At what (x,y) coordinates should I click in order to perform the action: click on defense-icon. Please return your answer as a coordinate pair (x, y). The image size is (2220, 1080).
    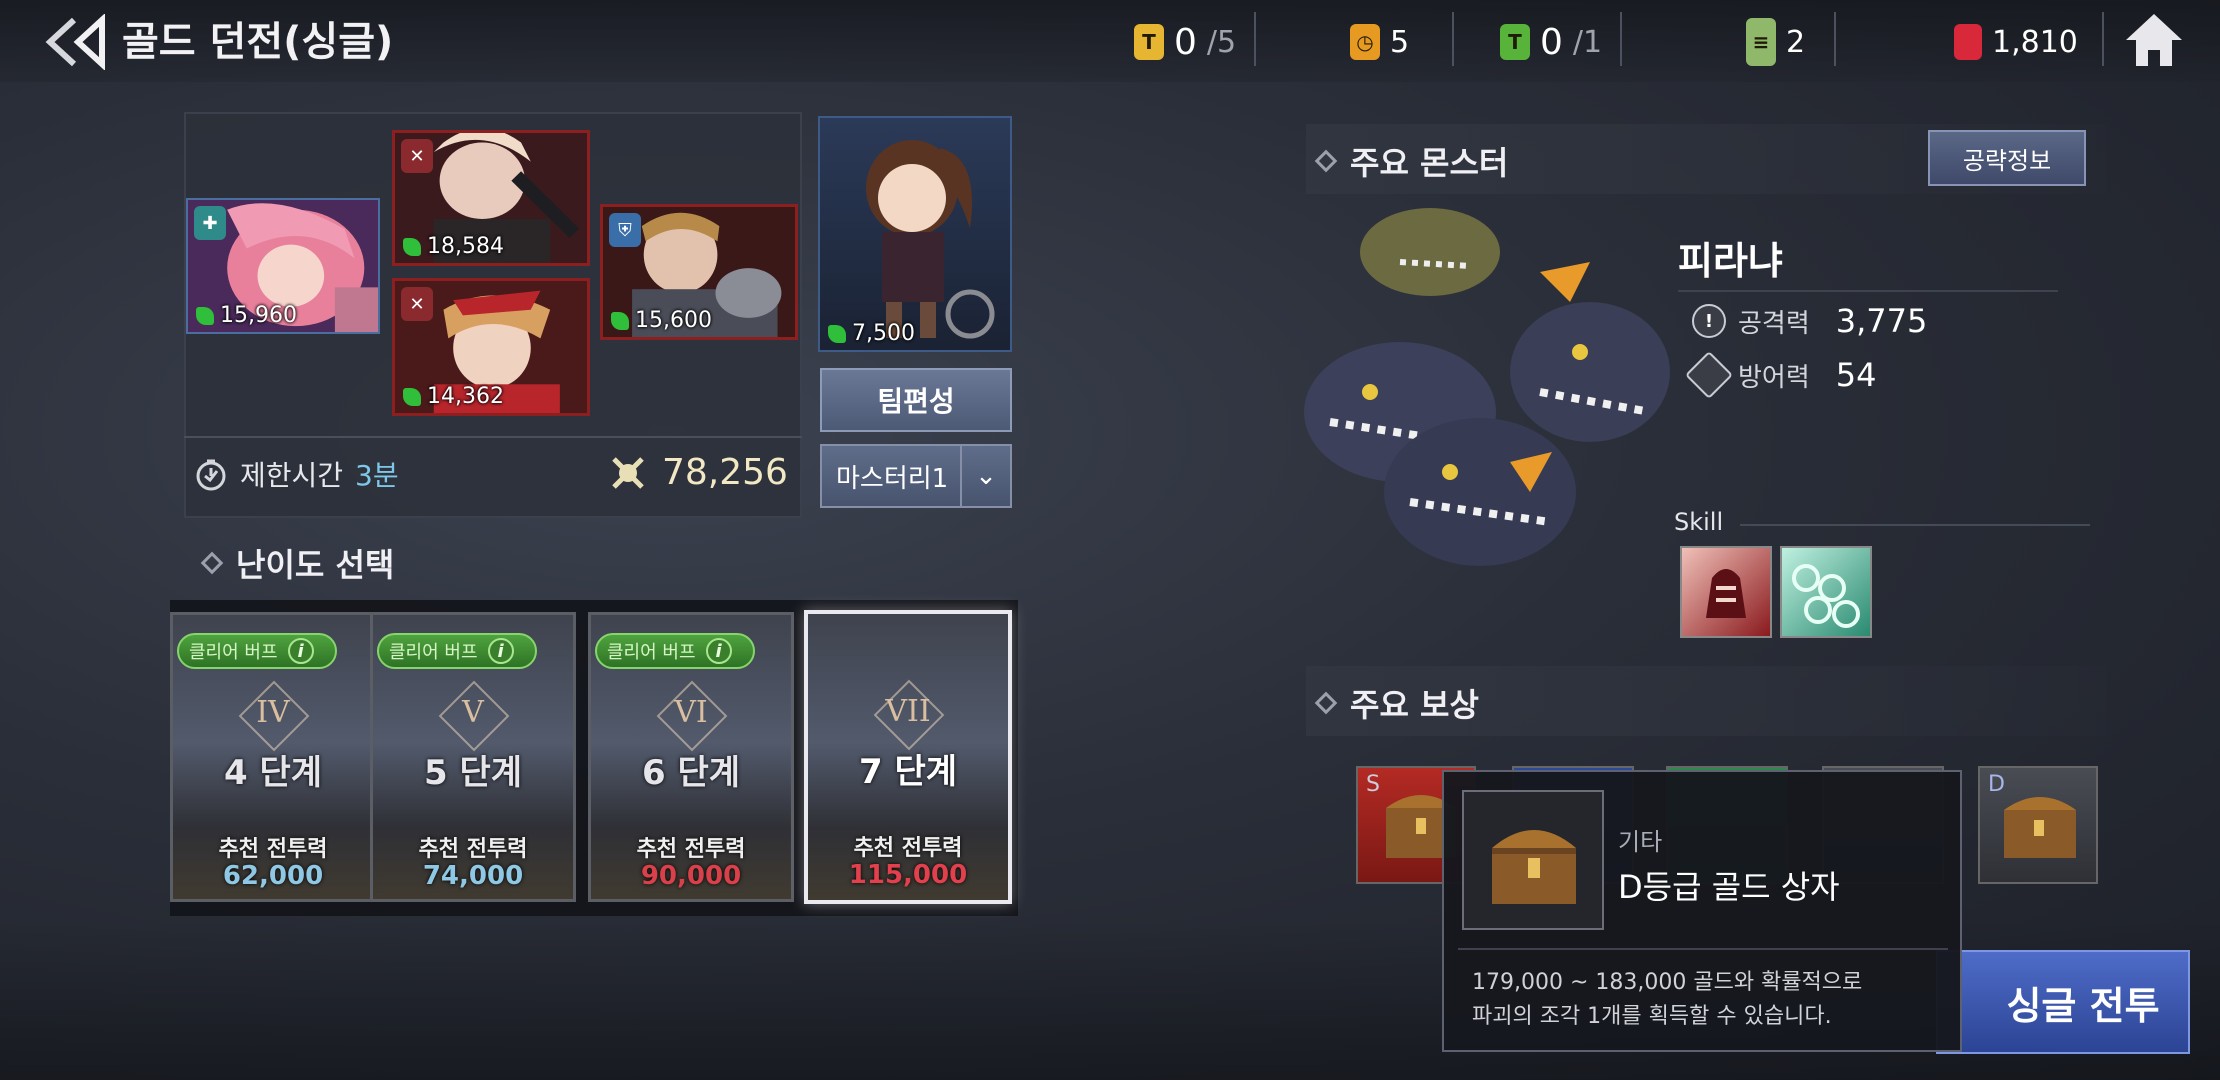
    Looking at the image, I should click on (1709, 375).